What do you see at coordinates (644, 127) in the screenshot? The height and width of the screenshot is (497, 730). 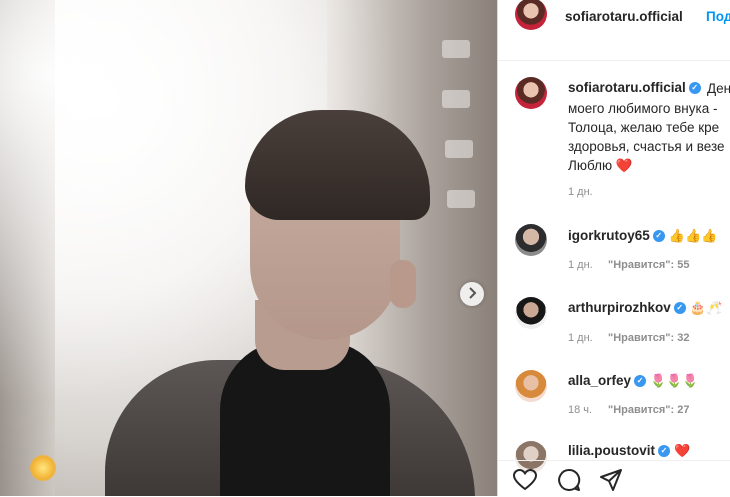 I see `caption-line-3: Толоца, желаю тебе кре` at bounding box center [644, 127].